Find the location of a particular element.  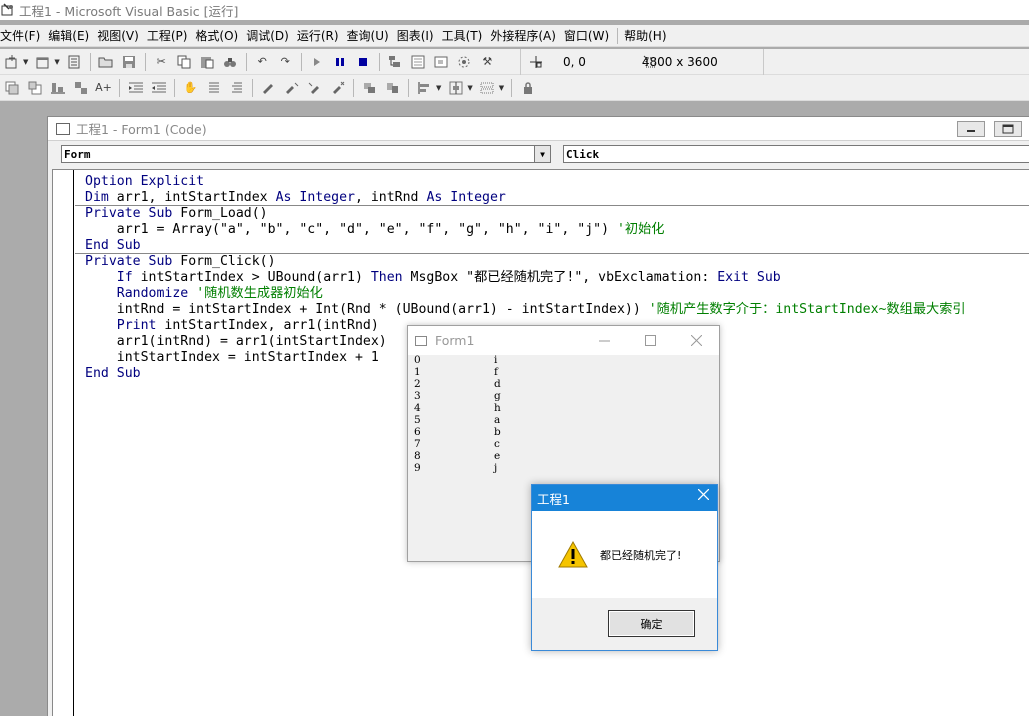

font-size-icon: A+ is located at coordinates (103, 87).